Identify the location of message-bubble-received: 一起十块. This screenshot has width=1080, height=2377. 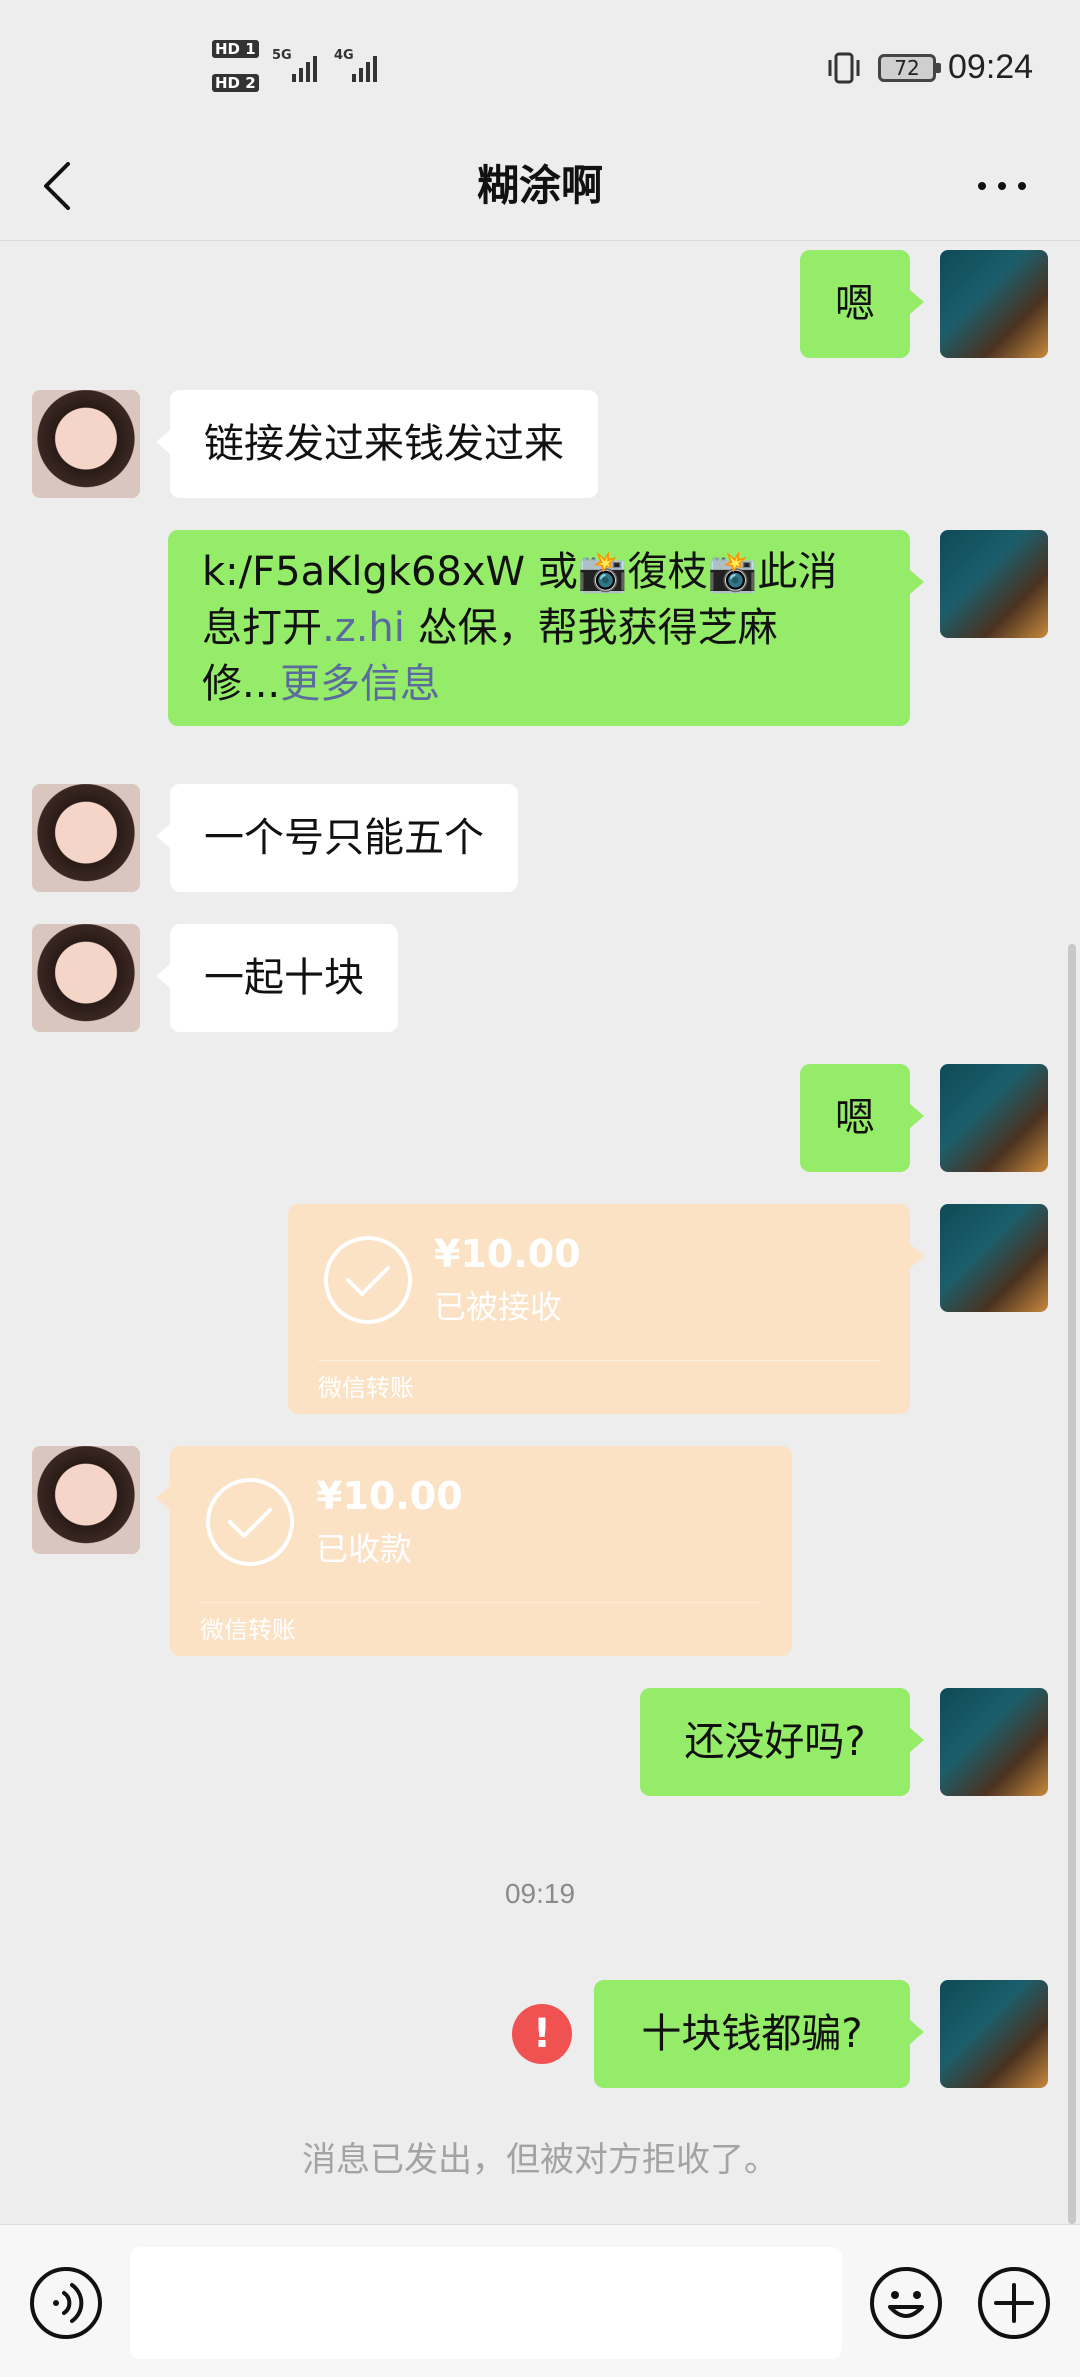
(277, 978).